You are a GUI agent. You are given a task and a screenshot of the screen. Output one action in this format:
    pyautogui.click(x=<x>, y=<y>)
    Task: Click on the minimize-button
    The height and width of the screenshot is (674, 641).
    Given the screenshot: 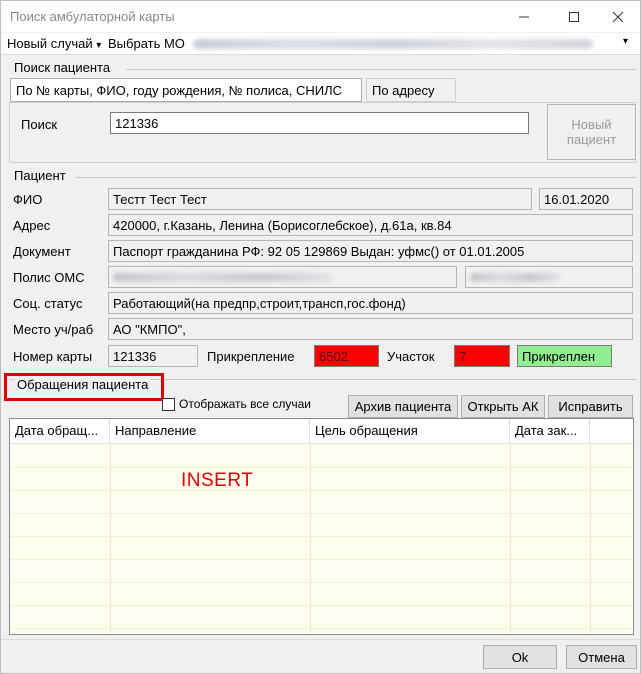 What is the action you would take?
    pyautogui.click(x=524, y=16)
    